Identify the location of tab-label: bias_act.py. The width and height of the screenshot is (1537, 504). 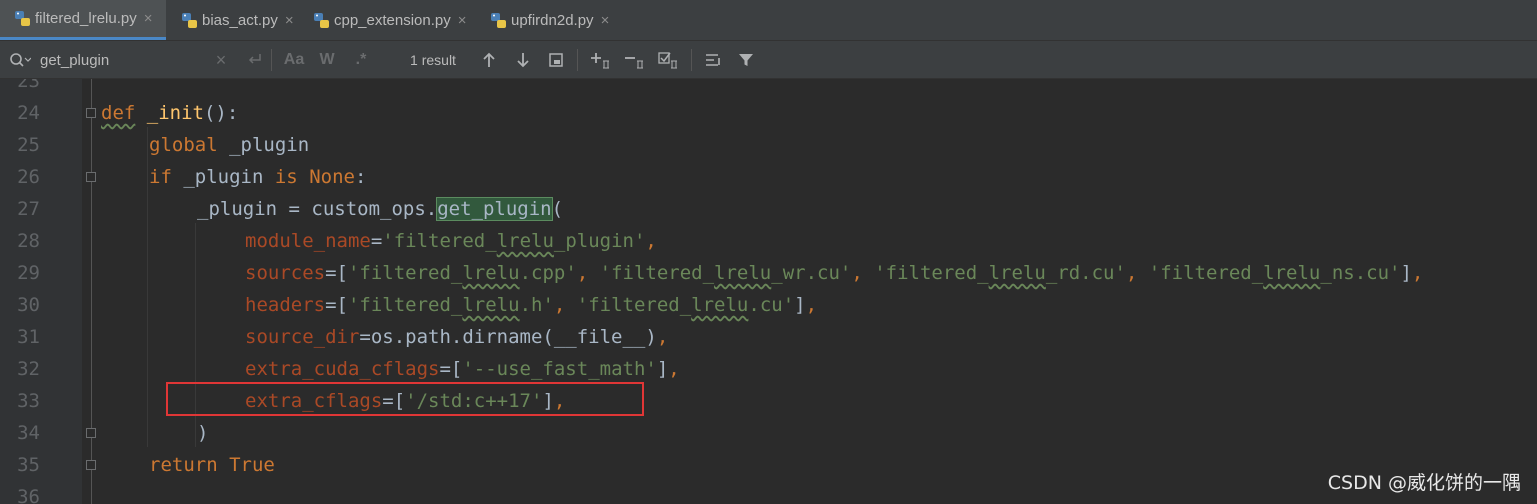
(240, 20).